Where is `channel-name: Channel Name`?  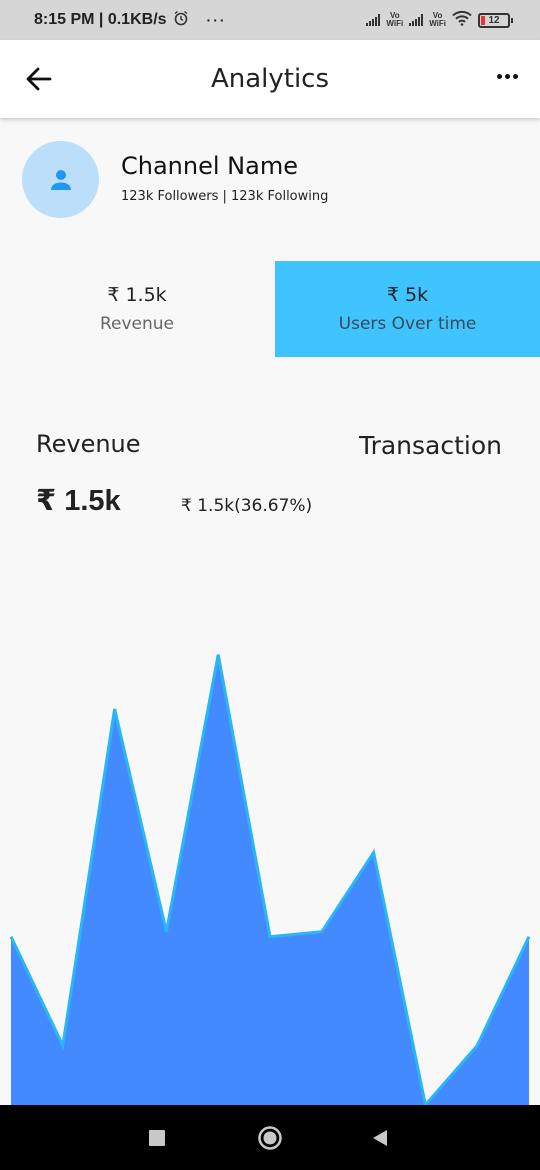
channel-name: Channel Name is located at coordinates (209, 166).